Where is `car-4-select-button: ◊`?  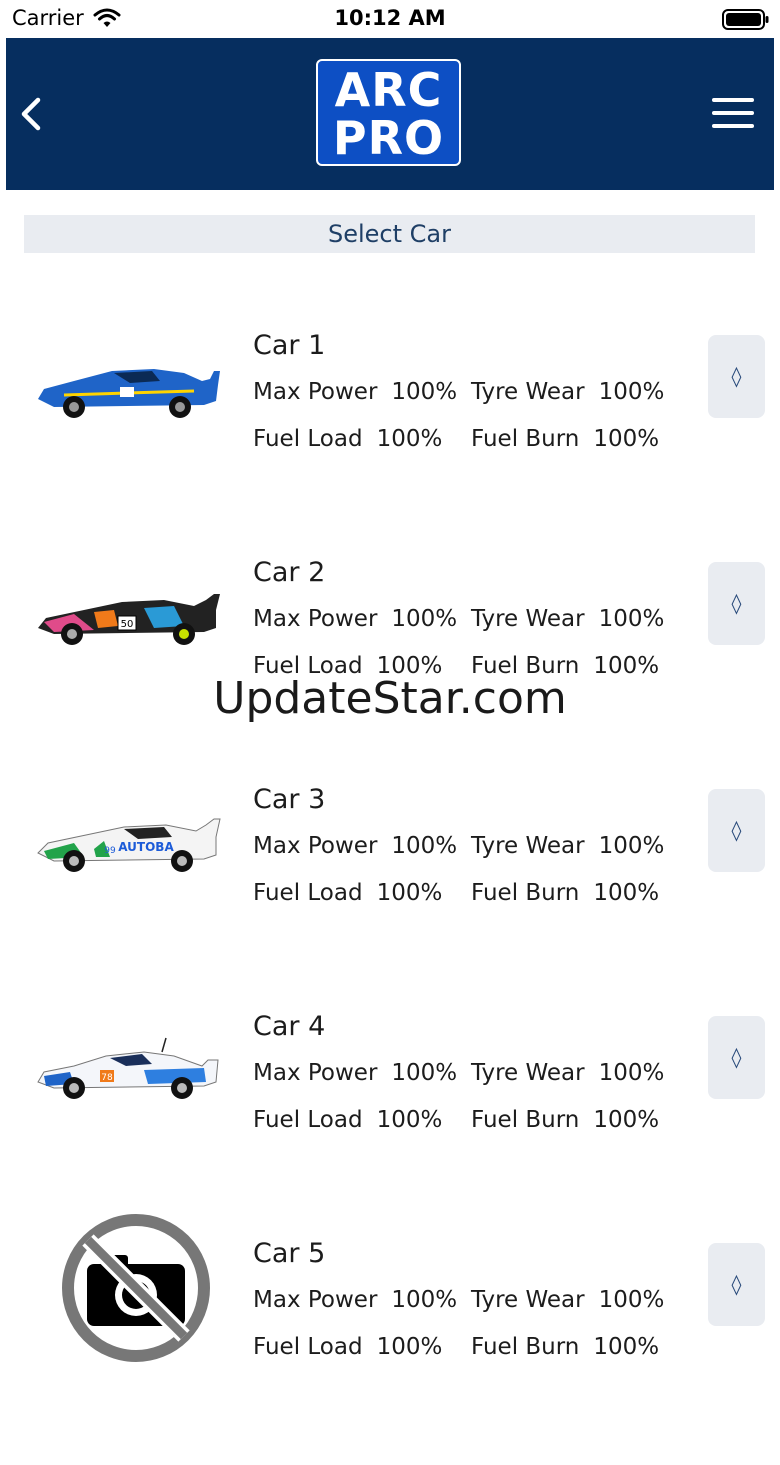
car-4-select-button: ◊ is located at coordinates (736, 1057).